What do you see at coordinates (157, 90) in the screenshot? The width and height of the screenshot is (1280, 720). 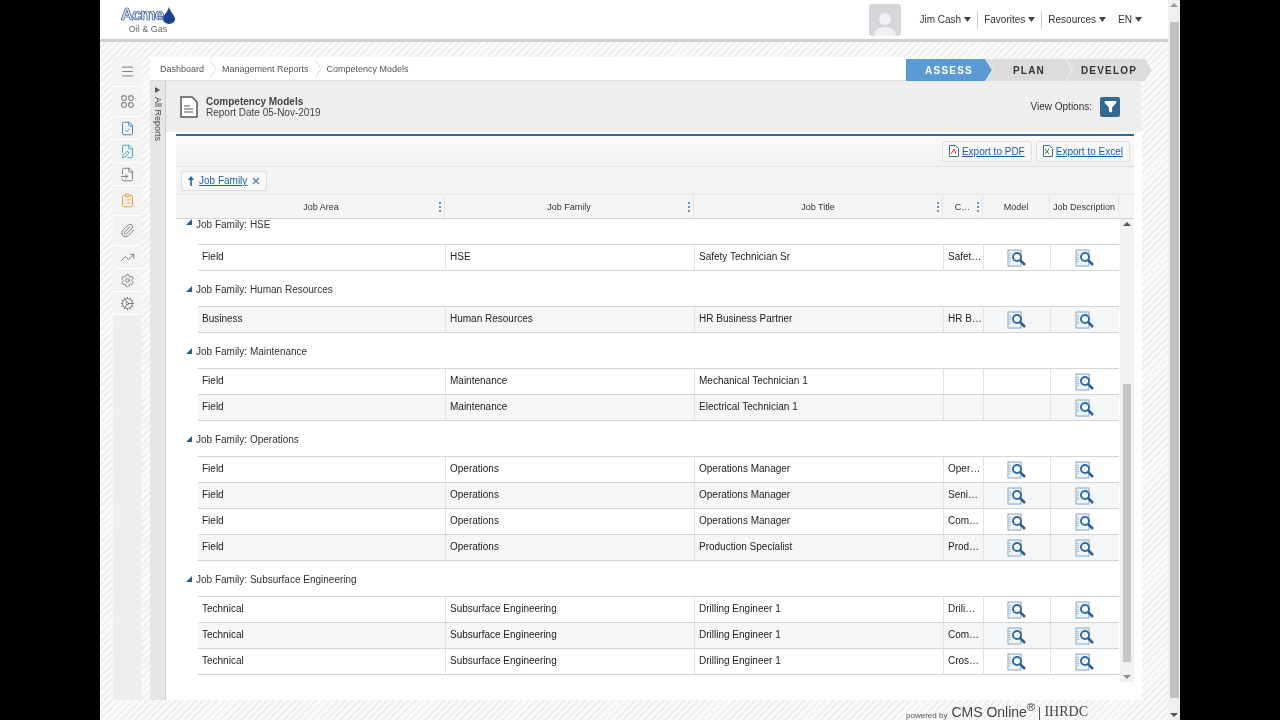 I see `expand-arrow-icon` at bounding box center [157, 90].